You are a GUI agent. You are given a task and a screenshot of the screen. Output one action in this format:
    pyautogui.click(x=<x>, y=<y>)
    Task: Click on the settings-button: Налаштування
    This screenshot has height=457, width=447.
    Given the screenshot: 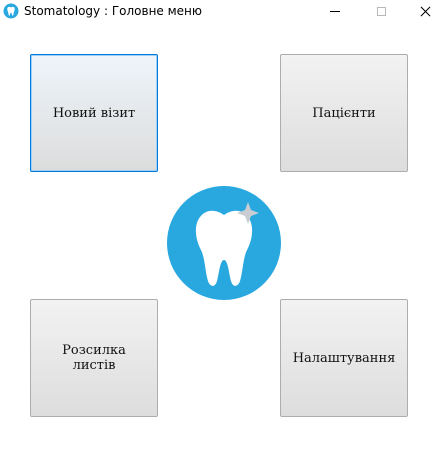 What is the action you would take?
    pyautogui.click(x=344, y=358)
    